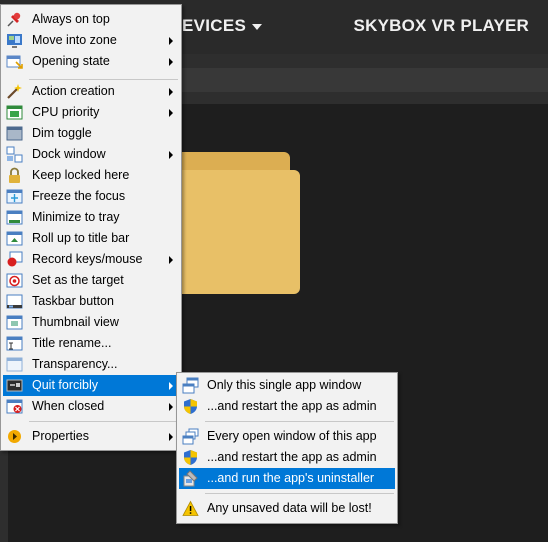 The image size is (548, 542). What do you see at coordinates (14, 364) in the screenshot?
I see `transparency-icon` at bounding box center [14, 364].